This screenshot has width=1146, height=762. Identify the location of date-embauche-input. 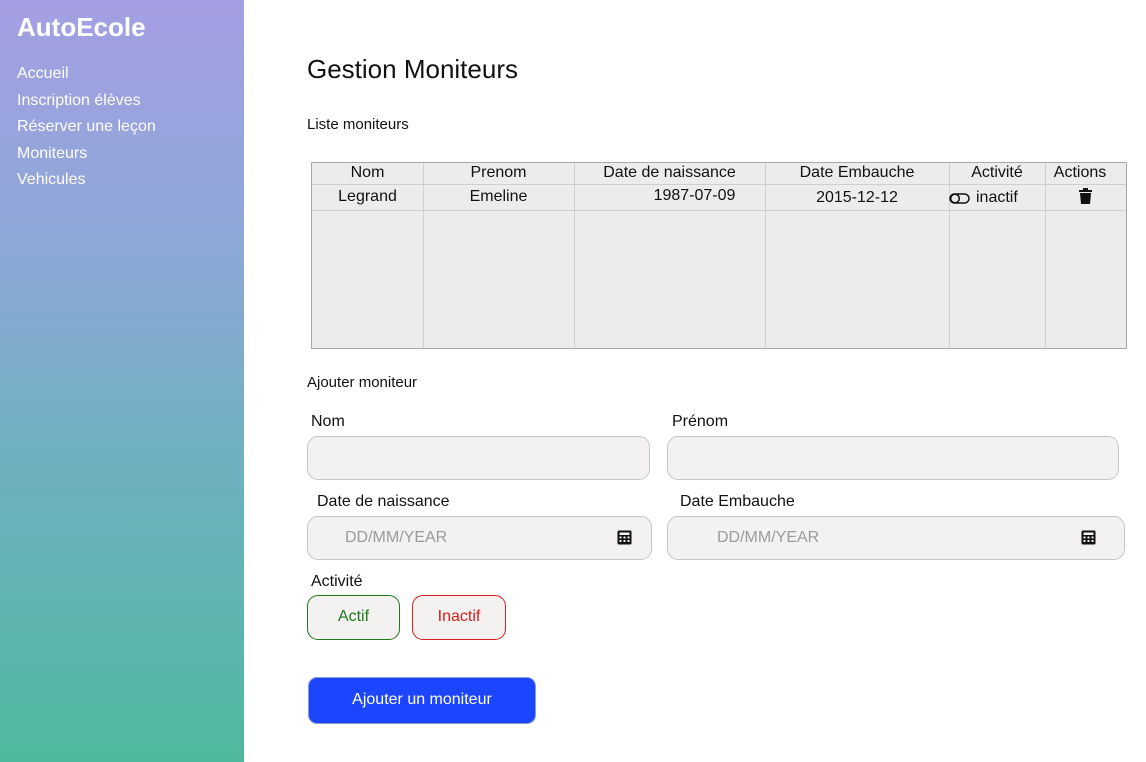
(896, 538).